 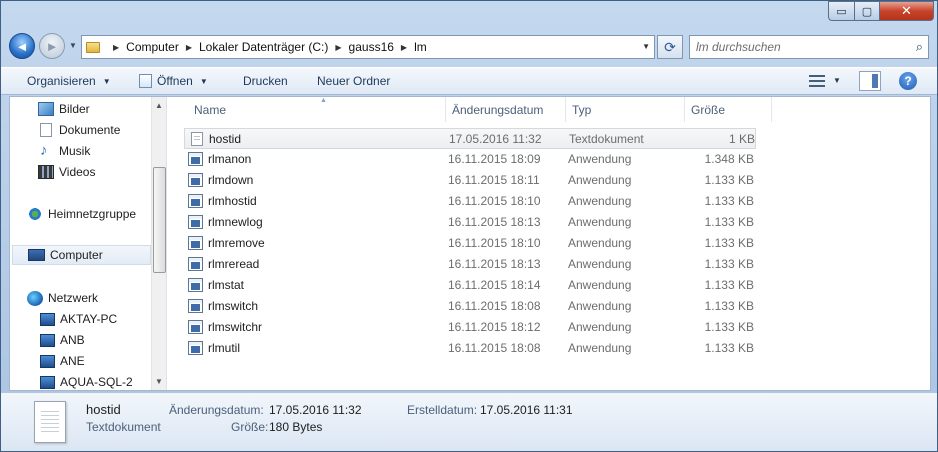 I want to click on column-header-type: Typ, so click(x=625, y=109).